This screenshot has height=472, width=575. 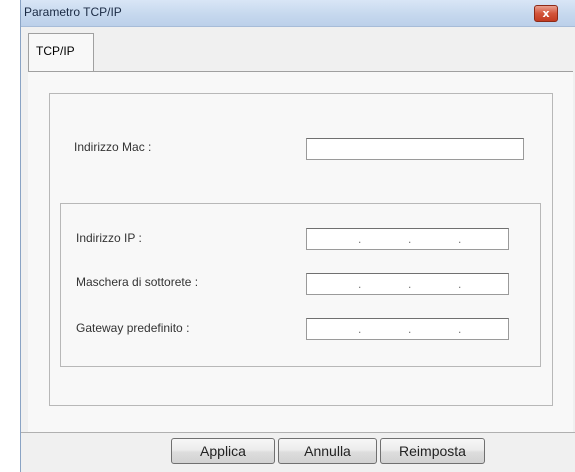 What do you see at coordinates (137, 282) in the screenshot?
I see `subnet-mask-label: Maschera di sottorete :` at bounding box center [137, 282].